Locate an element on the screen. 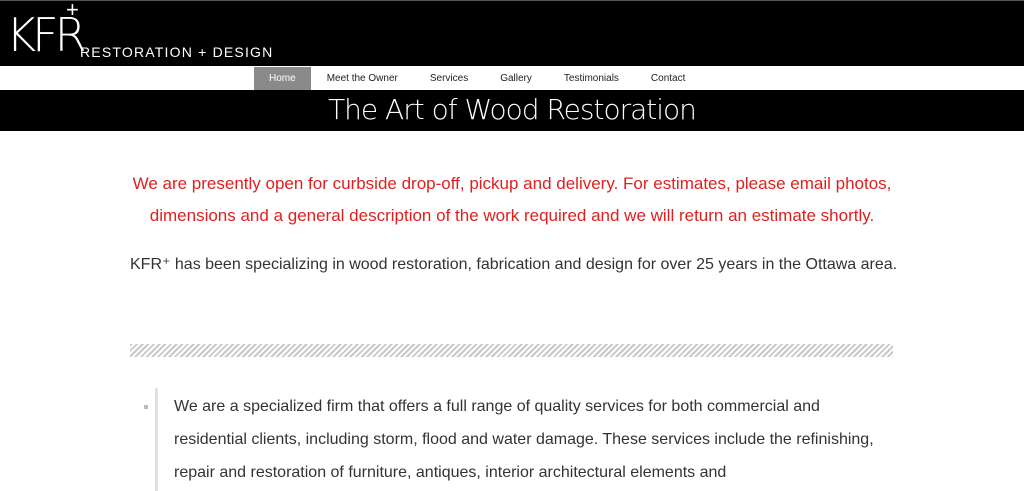  nav-contact: Contact is located at coordinates (668, 78).